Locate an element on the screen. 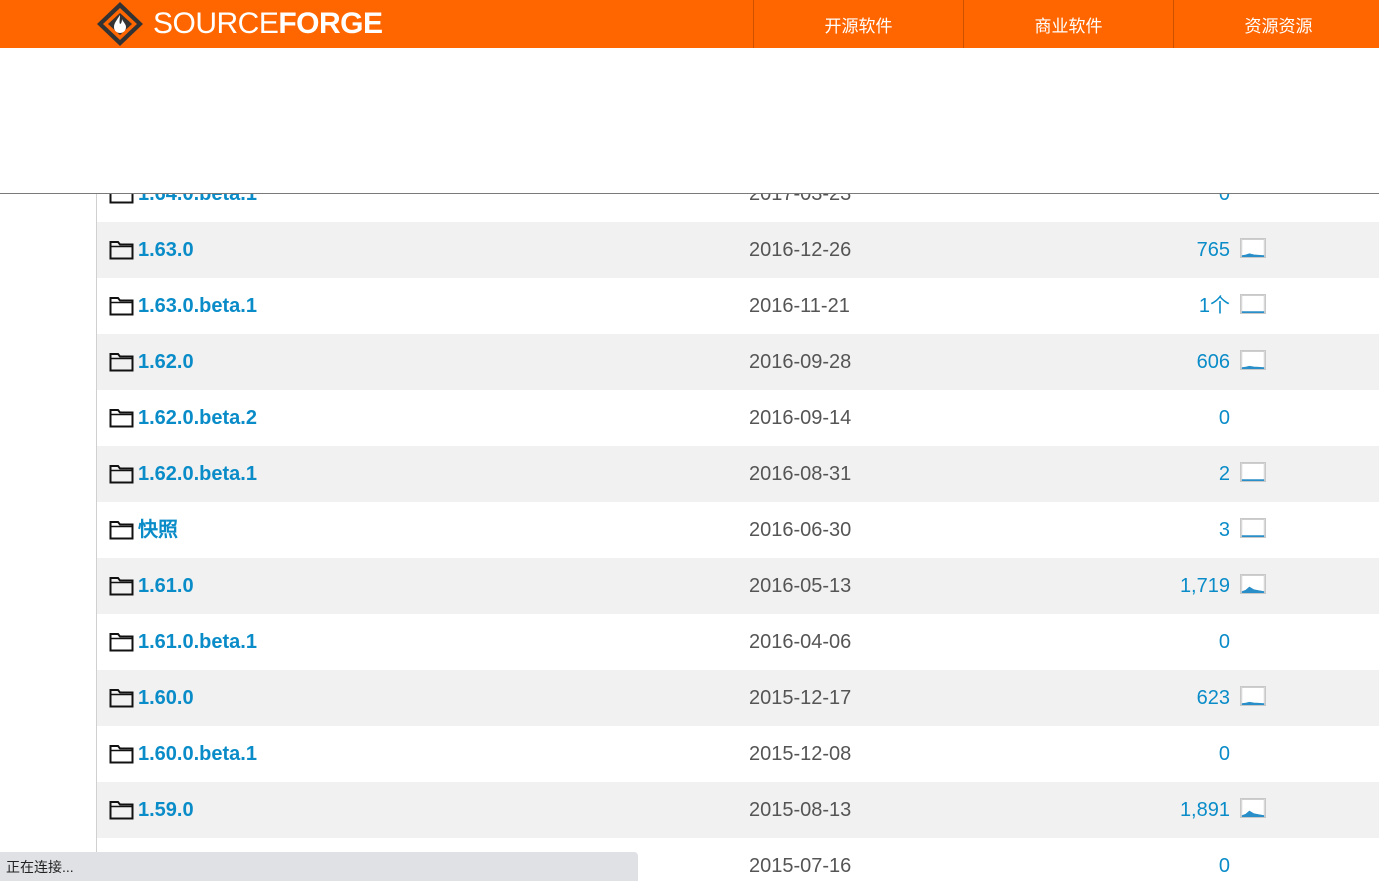 Image resolution: width=1379 pixels, height=894 pixels. top-nav: 开源软件 商业软件 资源资源 is located at coordinates (1066, 24).